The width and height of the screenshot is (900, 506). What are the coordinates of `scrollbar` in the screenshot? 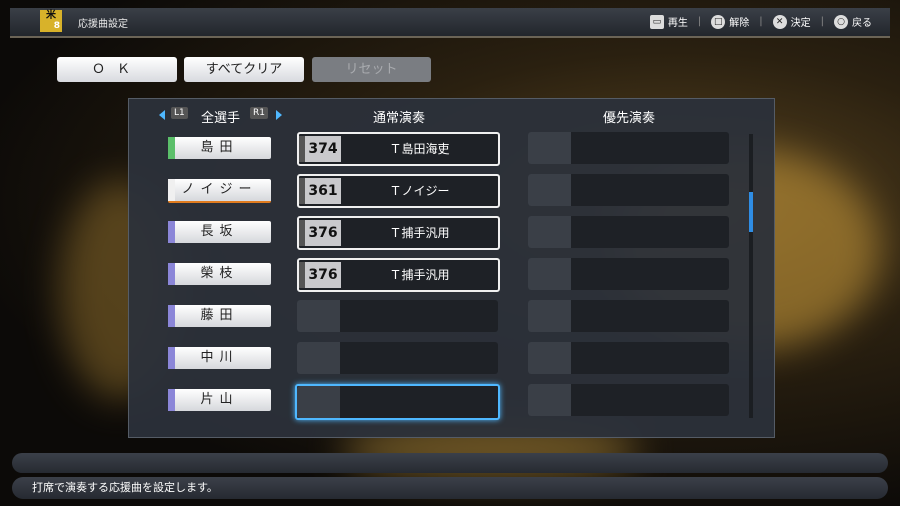 It's located at (751, 276).